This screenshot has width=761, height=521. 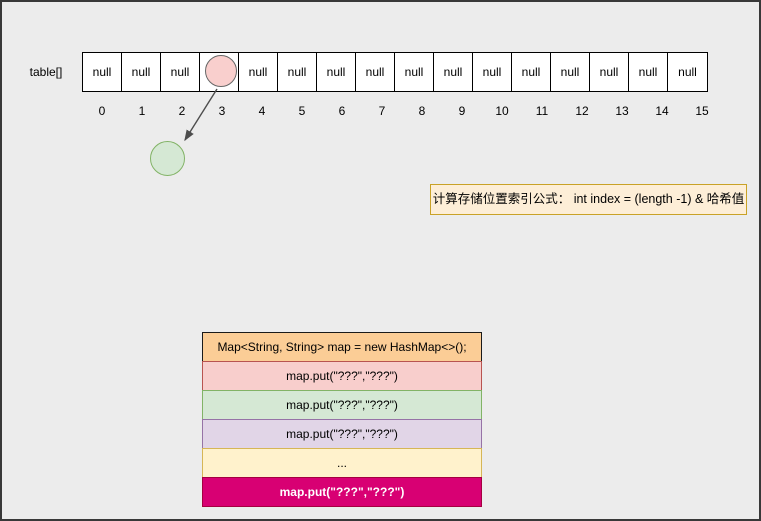 What do you see at coordinates (582, 111) in the screenshot?
I see `index-label: 12` at bounding box center [582, 111].